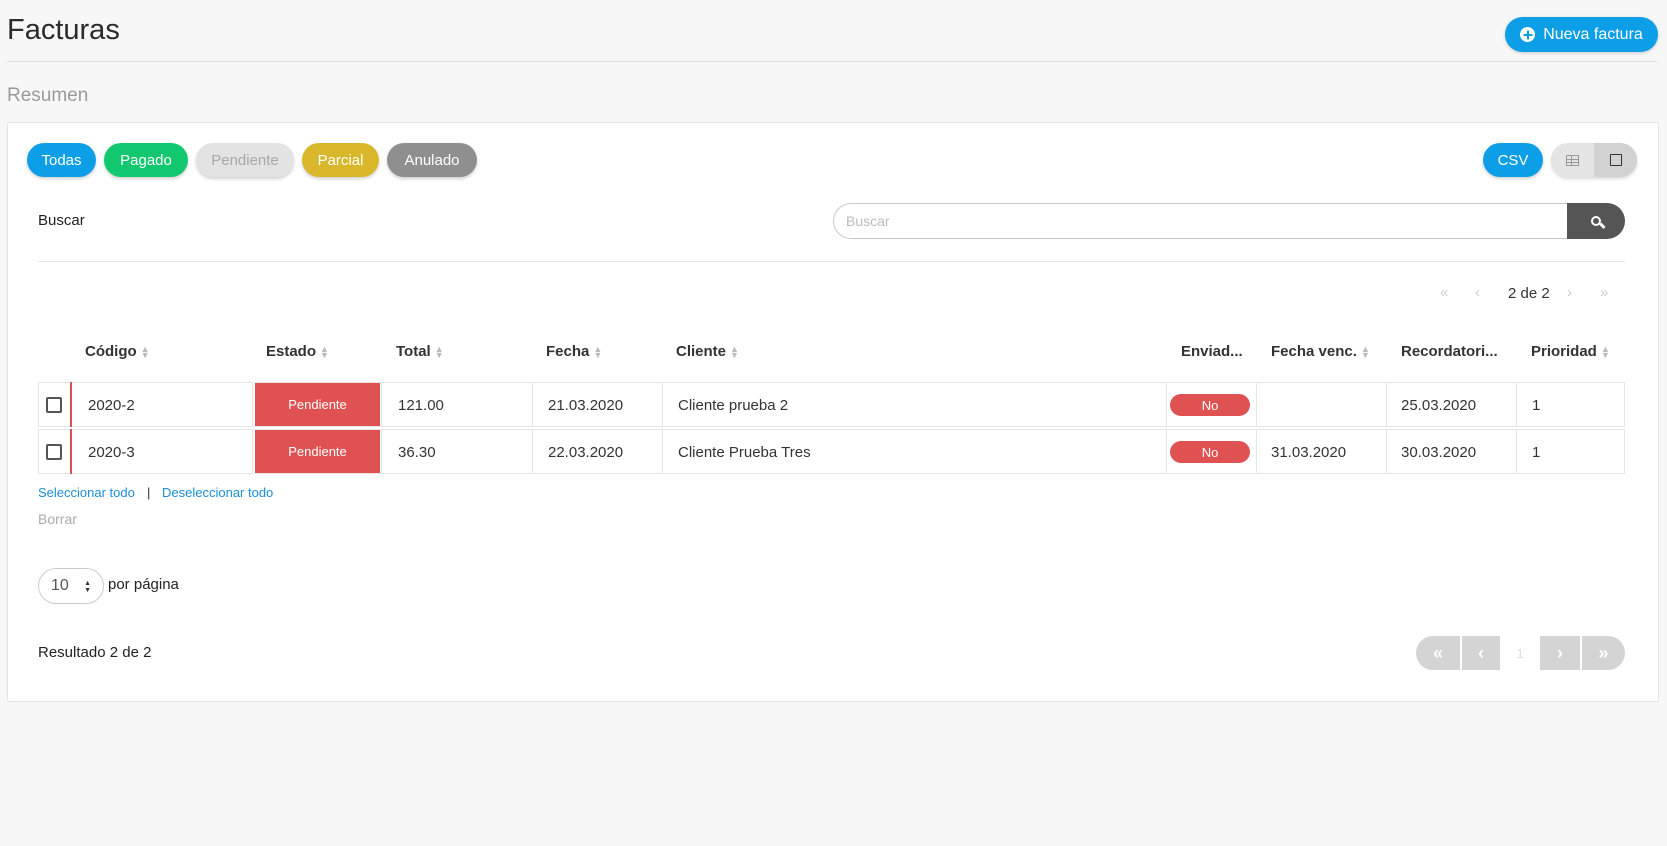 The width and height of the screenshot is (1667, 846). Describe the element at coordinates (95, 652) in the screenshot. I see `result-count: Resultado 2 de 2` at that location.